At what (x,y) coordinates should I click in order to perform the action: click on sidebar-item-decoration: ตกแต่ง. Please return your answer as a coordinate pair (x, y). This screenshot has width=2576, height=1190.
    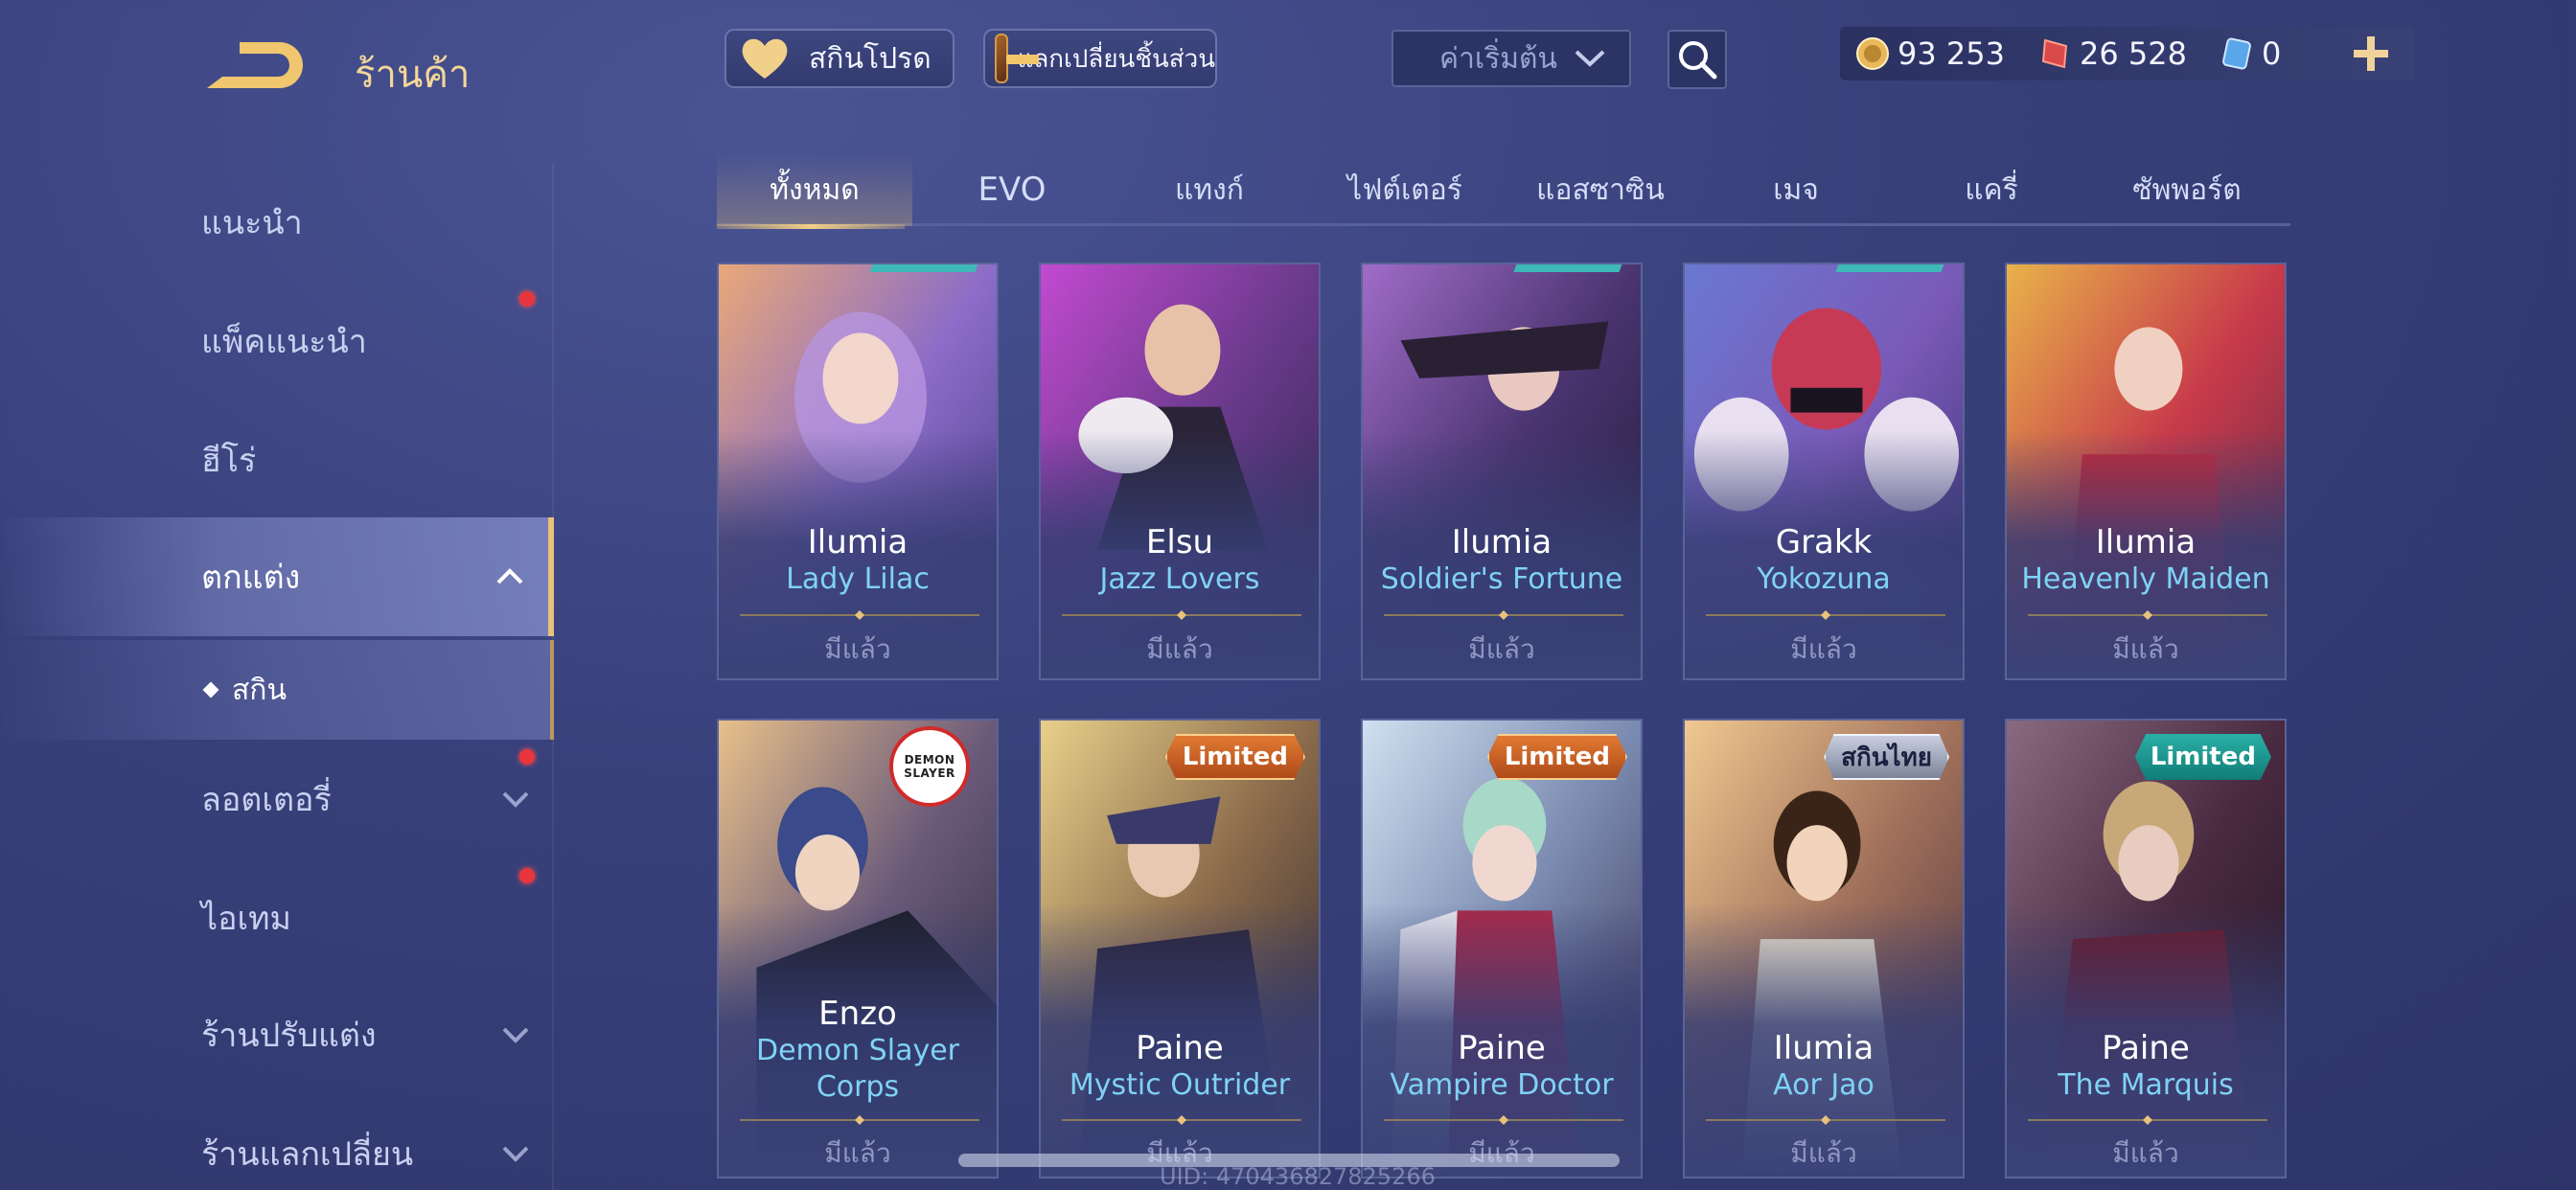
    Looking at the image, I should click on (277, 576).